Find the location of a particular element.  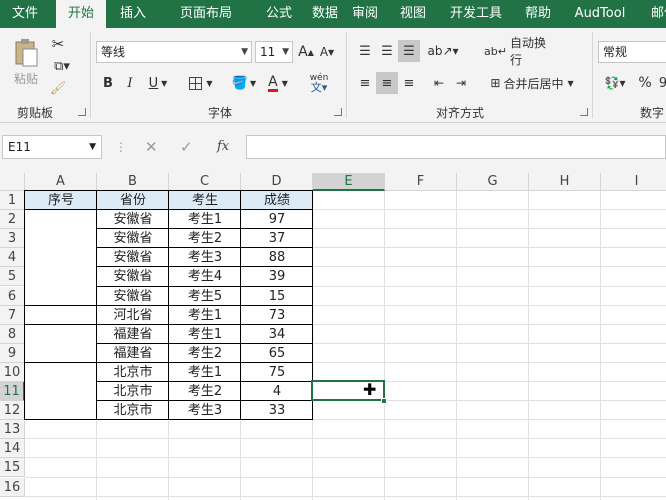

wrap-text-button: ab↵ 自动换行 is located at coordinates (520, 51).